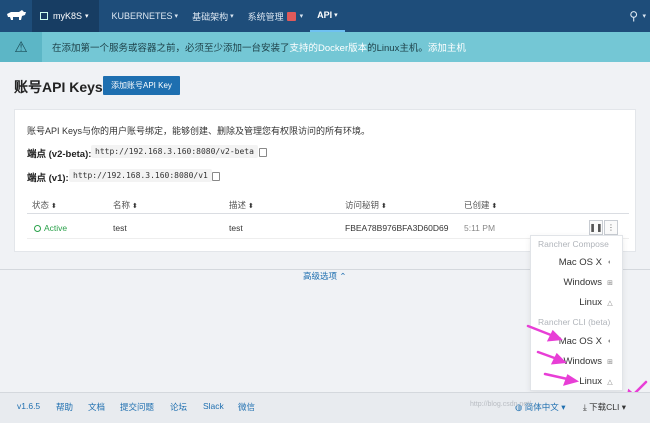 The image size is (650, 423). I want to click on env-name: myK8S, so click(68, 16).